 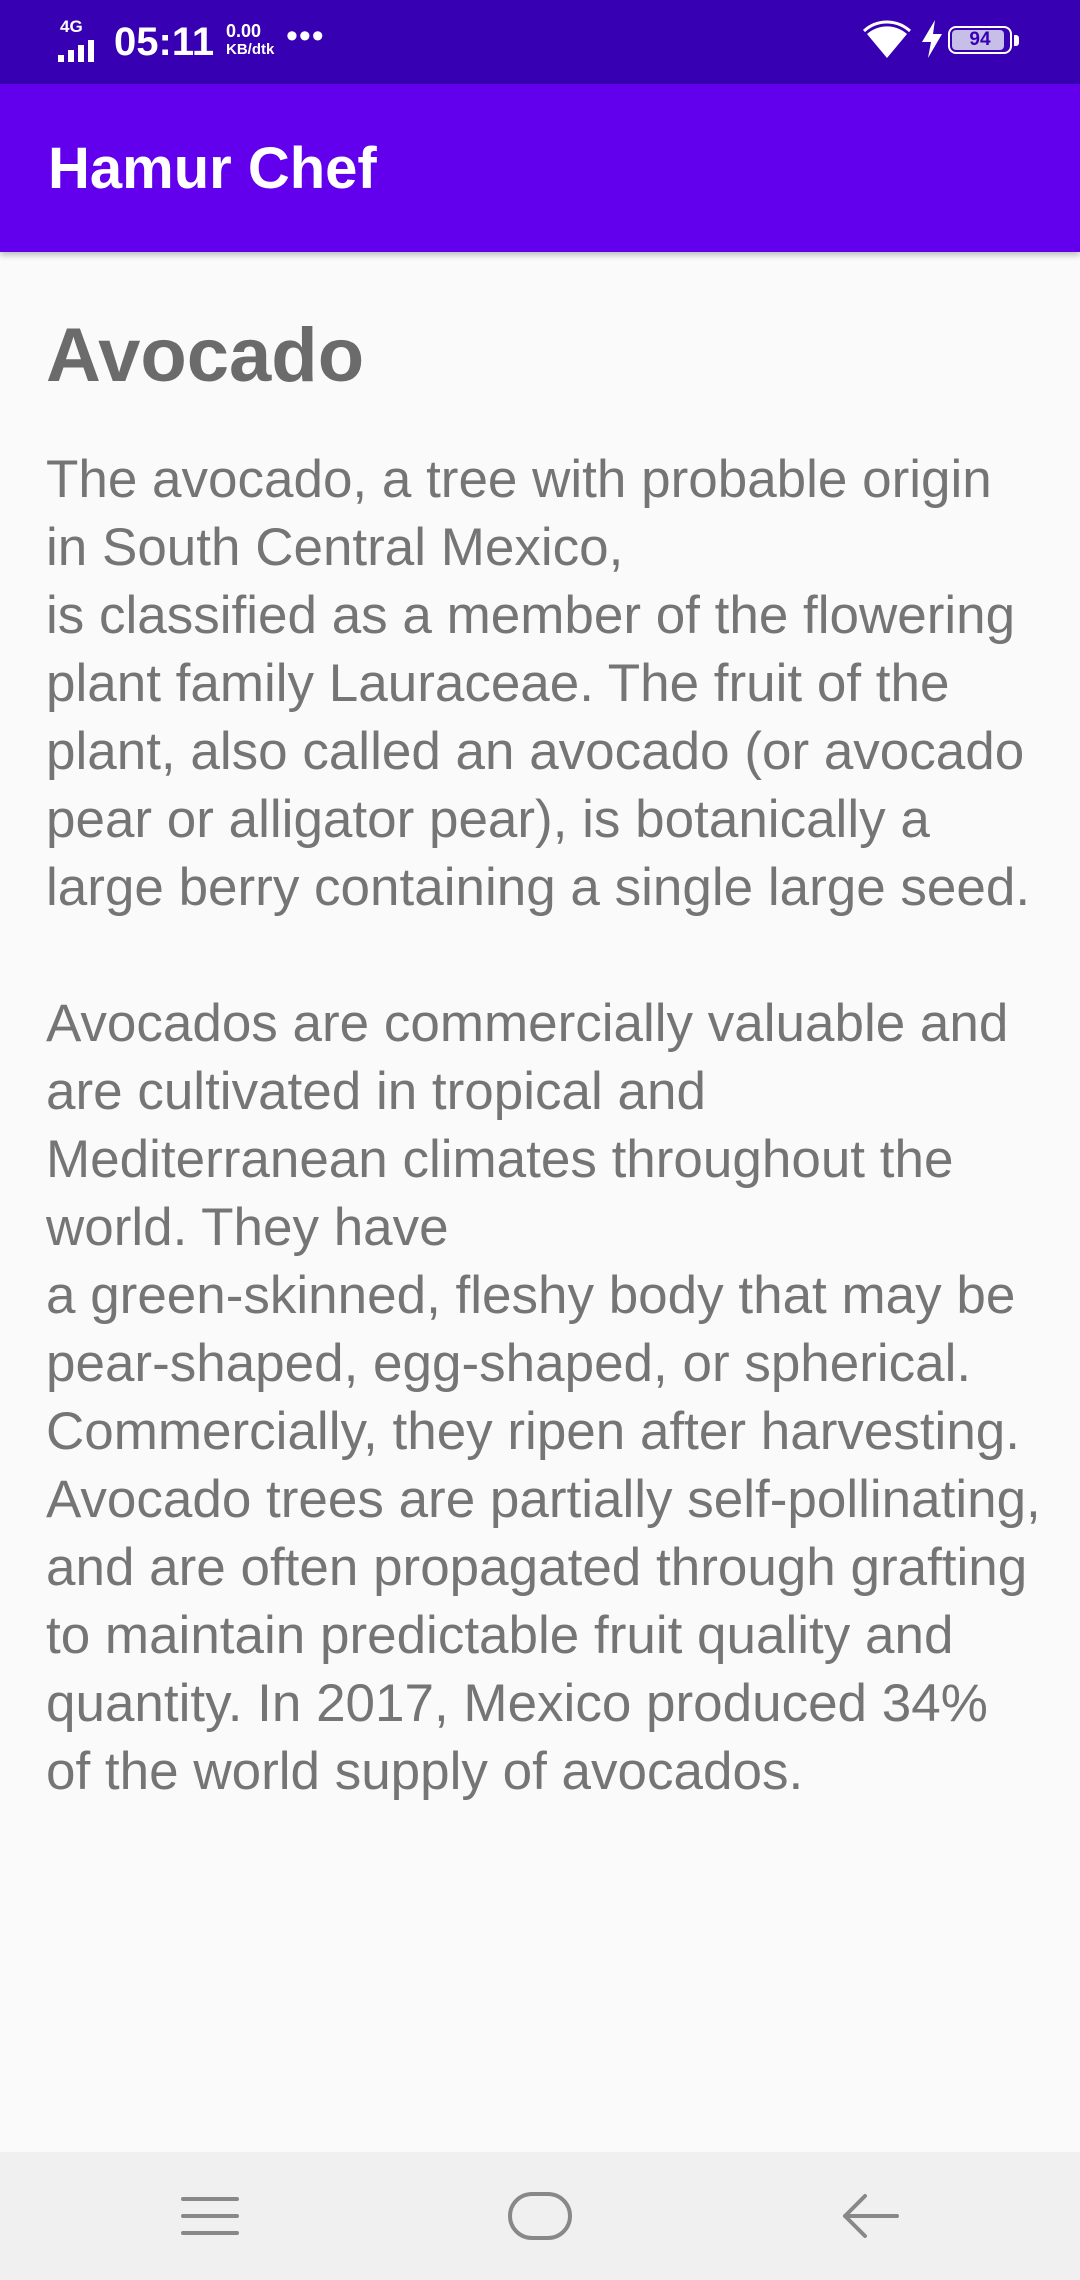 What do you see at coordinates (980, 39) in the screenshot?
I see `battery-level: 94` at bounding box center [980, 39].